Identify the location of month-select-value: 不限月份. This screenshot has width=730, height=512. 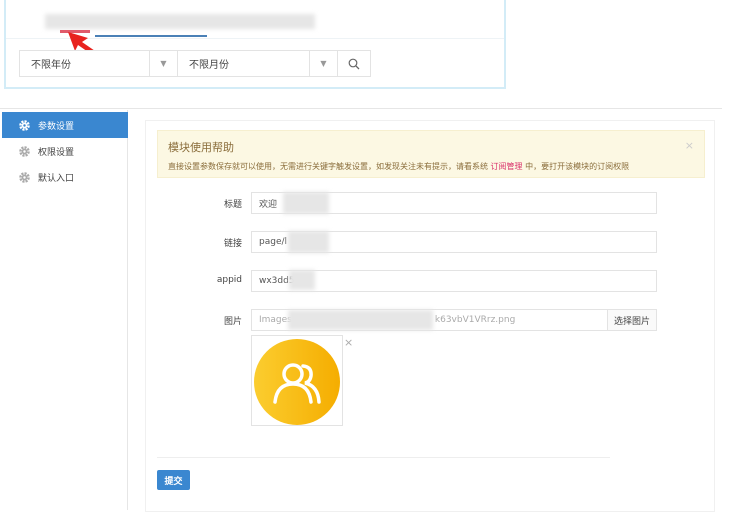
(209, 65).